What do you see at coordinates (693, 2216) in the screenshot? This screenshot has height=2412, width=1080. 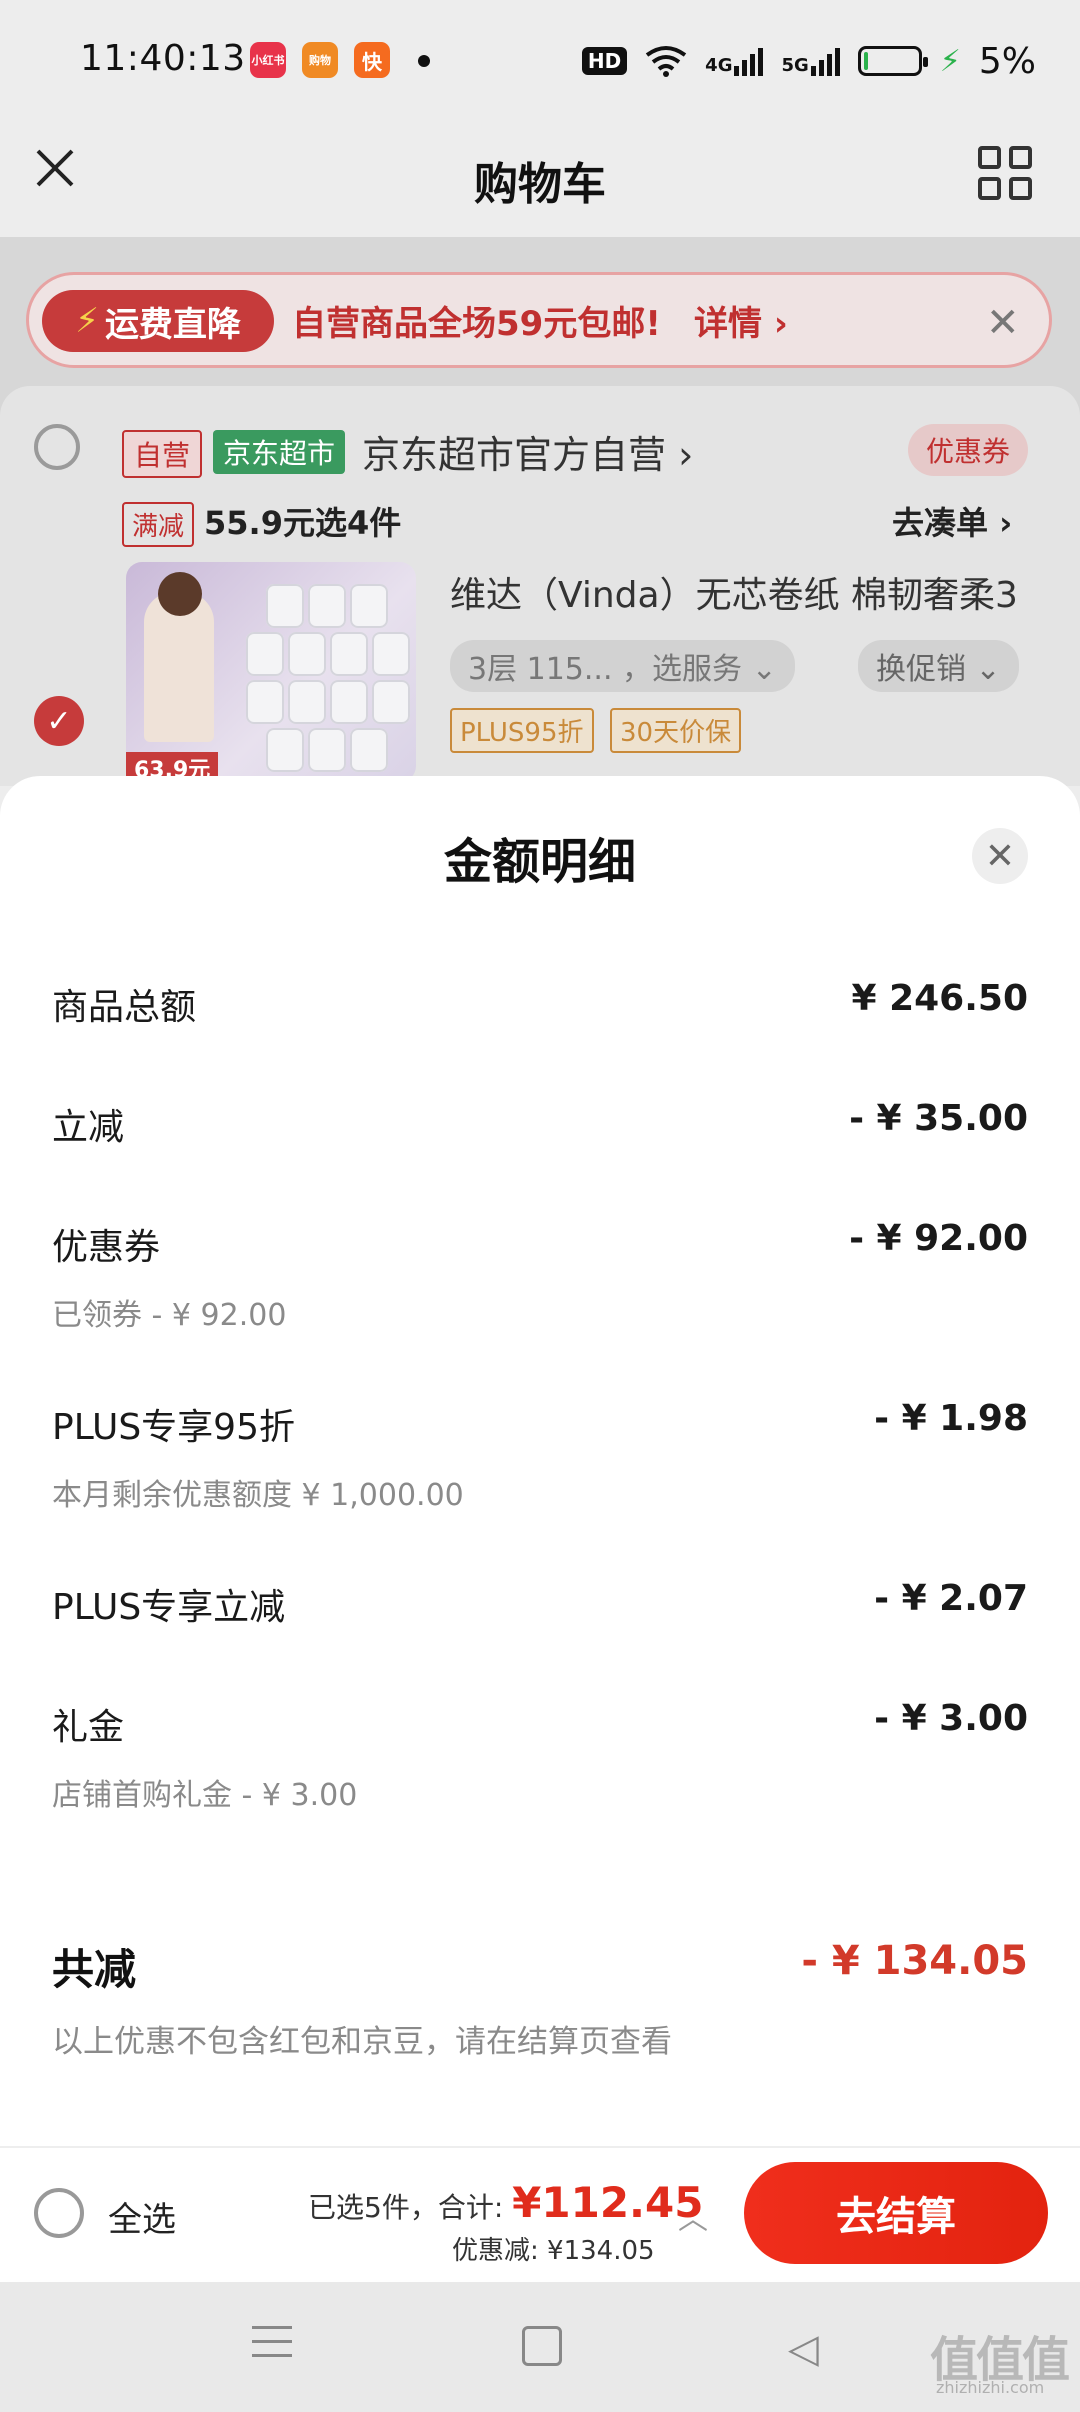 I see `chevron-up-icon: ︿` at bounding box center [693, 2216].